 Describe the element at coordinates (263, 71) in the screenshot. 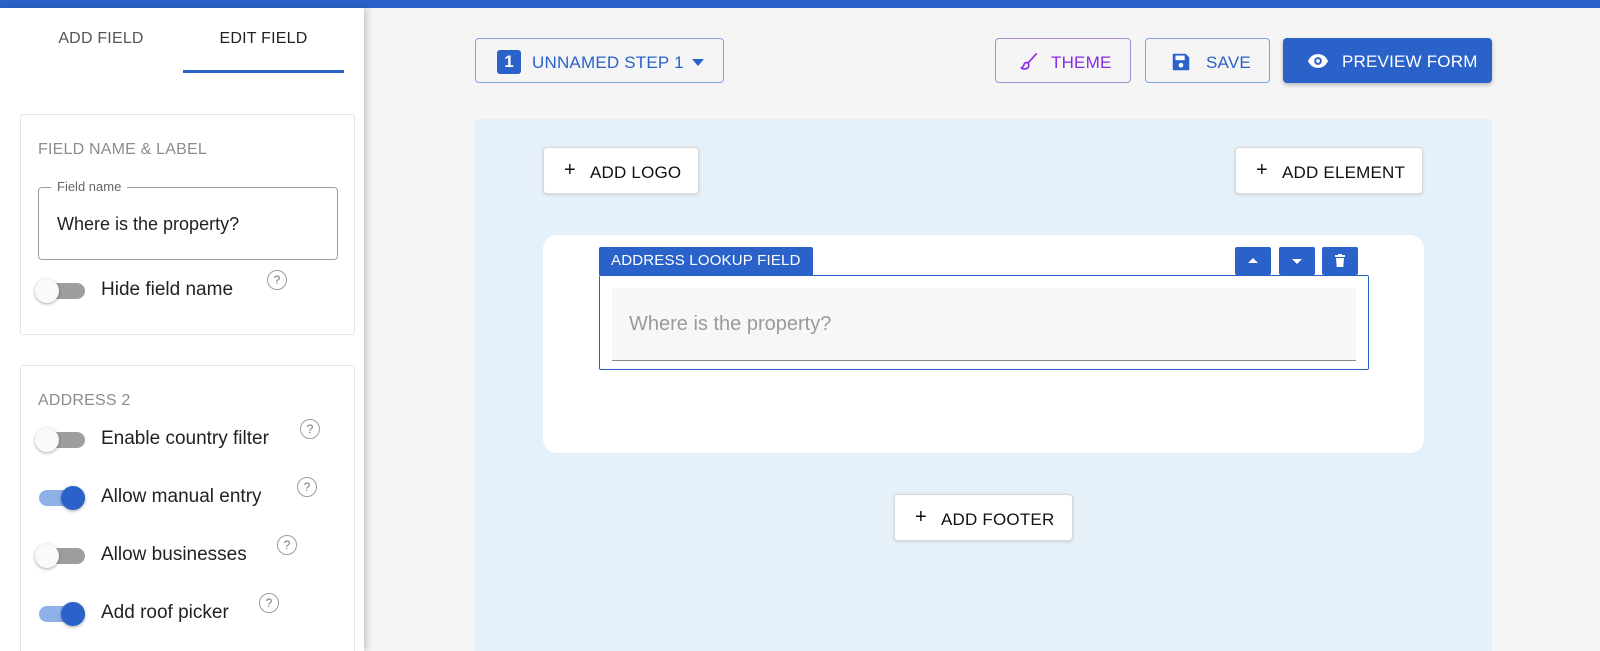

I see `active-tab-indicator` at that location.